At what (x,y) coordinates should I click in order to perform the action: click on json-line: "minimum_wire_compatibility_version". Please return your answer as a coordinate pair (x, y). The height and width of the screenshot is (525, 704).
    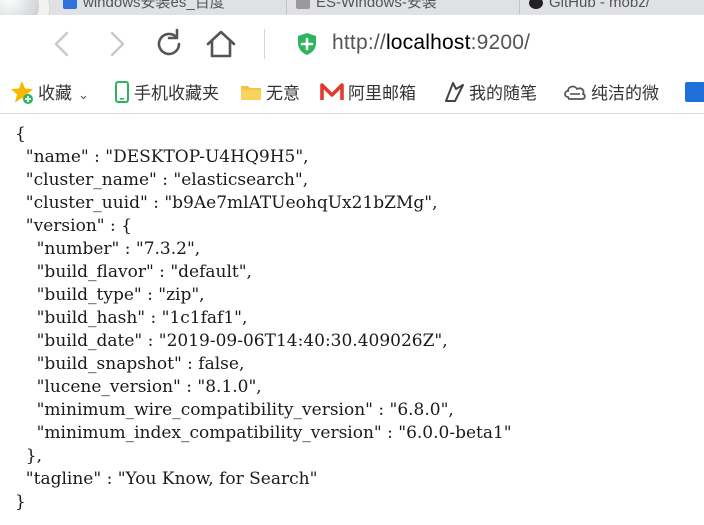
    Looking at the image, I should click on (234, 410).